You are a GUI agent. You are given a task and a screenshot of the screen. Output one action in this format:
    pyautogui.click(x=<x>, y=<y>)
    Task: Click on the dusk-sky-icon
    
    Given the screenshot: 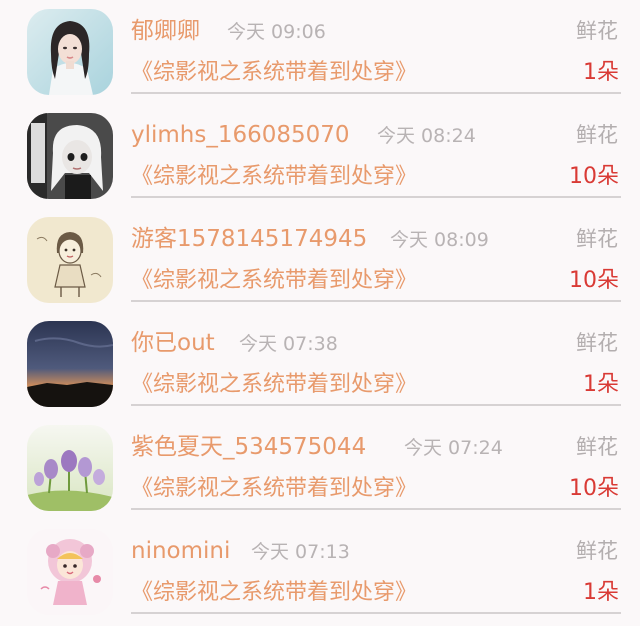 What is the action you would take?
    pyautogui.click(x=70, y=364)
    